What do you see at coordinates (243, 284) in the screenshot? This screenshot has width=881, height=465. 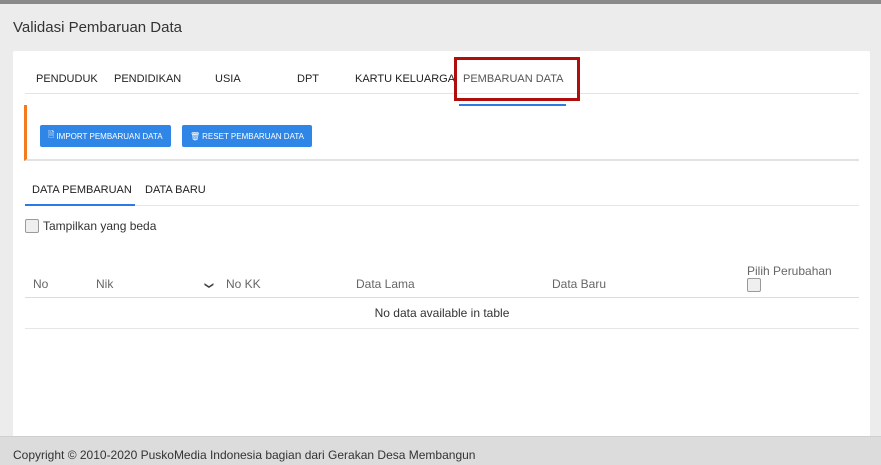 I see `column-no-kk: No KK` at bounding box center [243, 284].